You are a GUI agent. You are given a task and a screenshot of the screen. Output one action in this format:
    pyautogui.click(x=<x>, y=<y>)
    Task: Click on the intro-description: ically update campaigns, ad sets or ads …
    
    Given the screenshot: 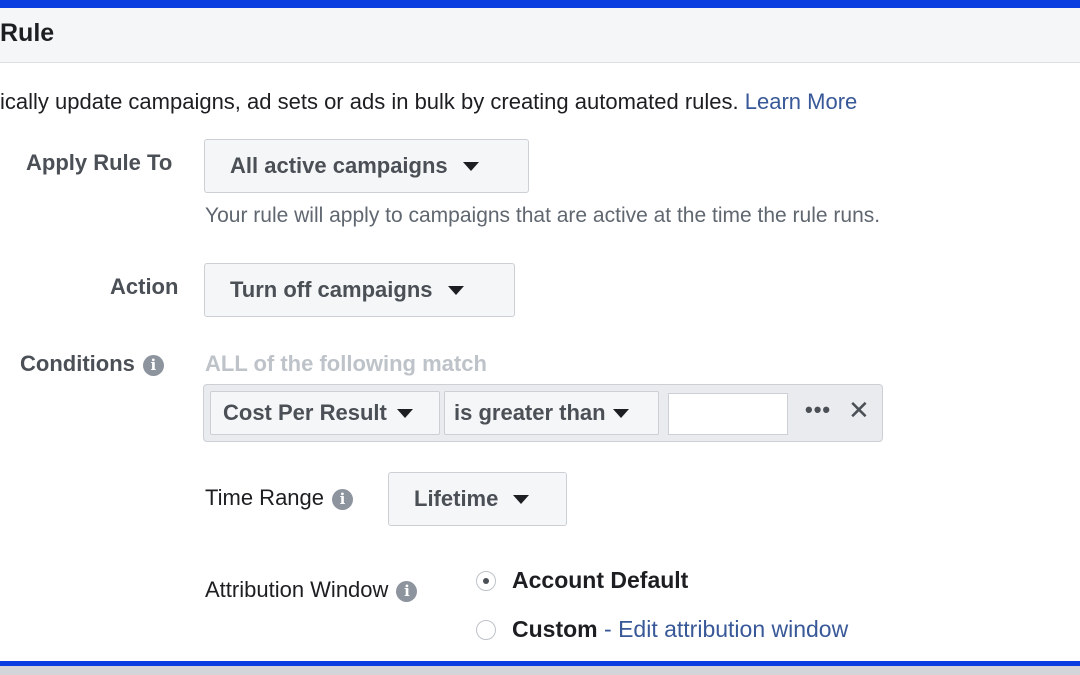 What is the action you would take?
    pyautogui.click(x=372, y=101)
    